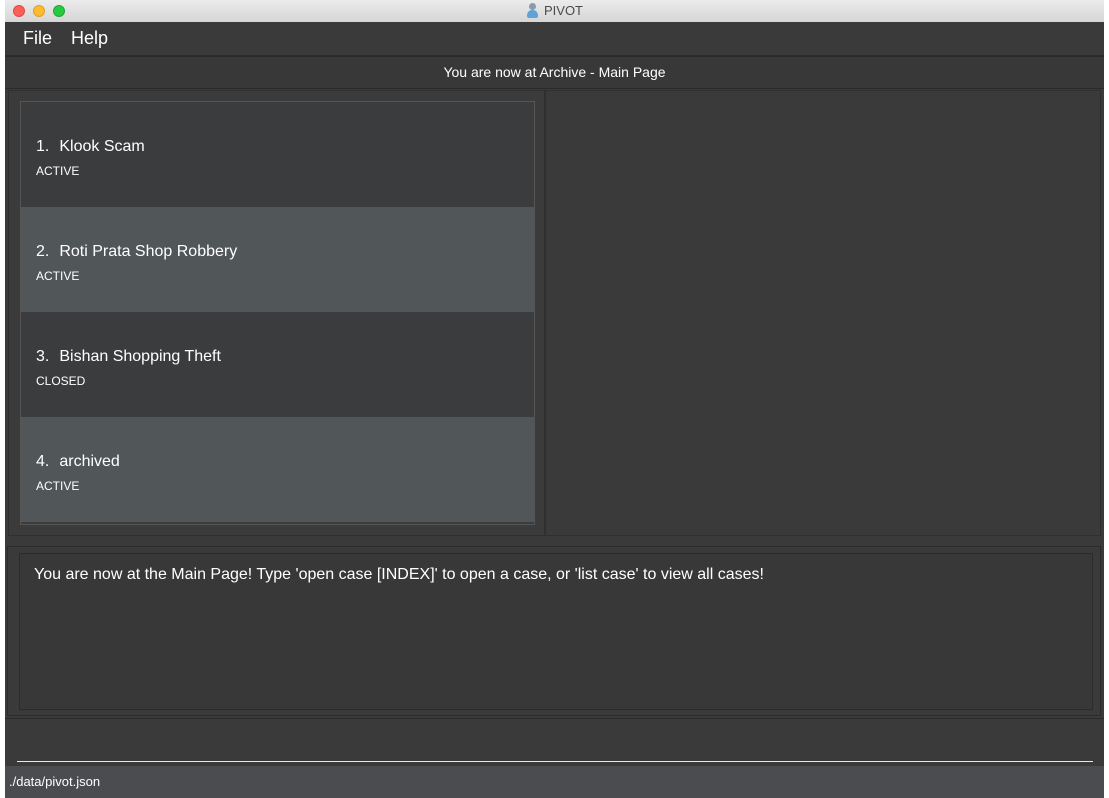 This screenshot has height=798, width=1109. I want to click on title-bar: PIVOT, so click(554, 11).